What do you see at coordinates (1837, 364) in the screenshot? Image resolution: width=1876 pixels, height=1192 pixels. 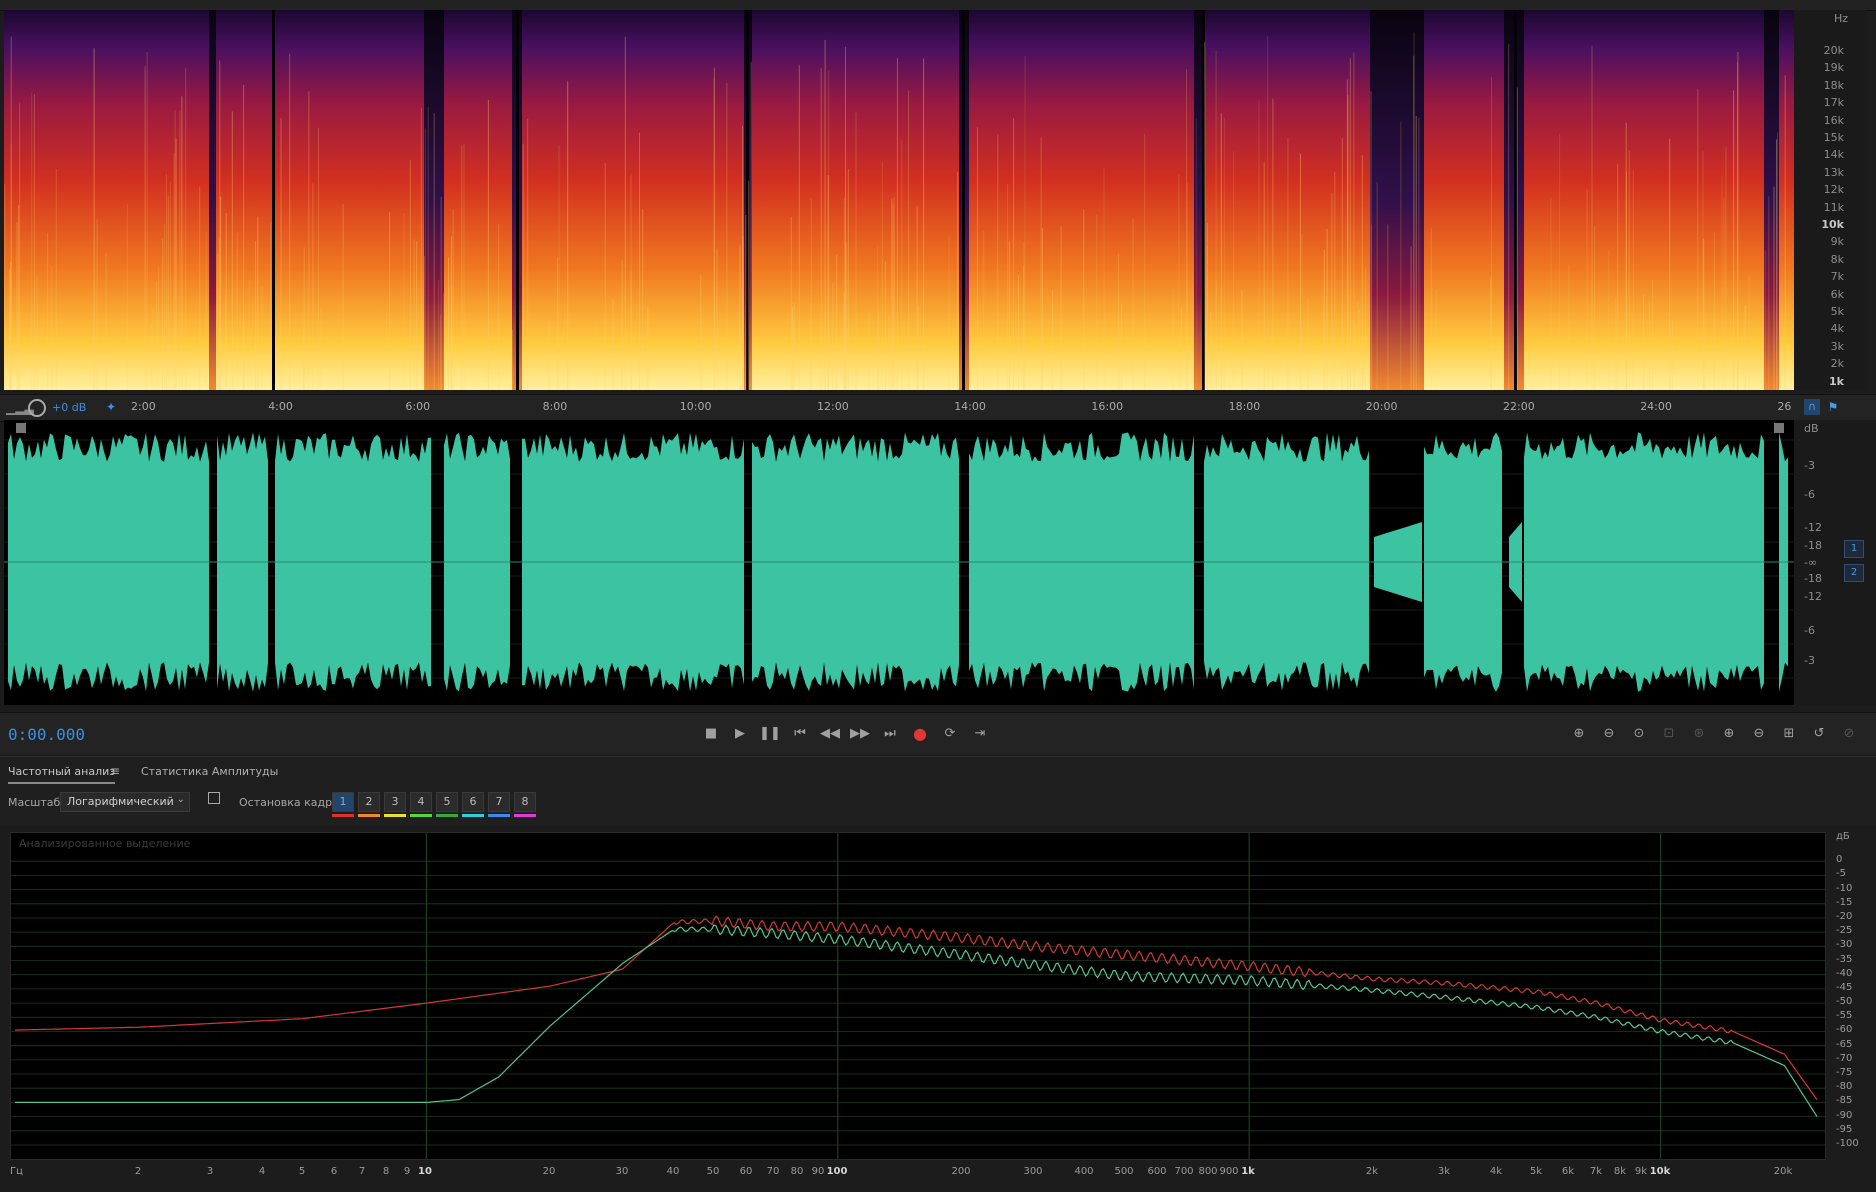 I see `freq-label: 2k` at bounding box center [1837, 364].